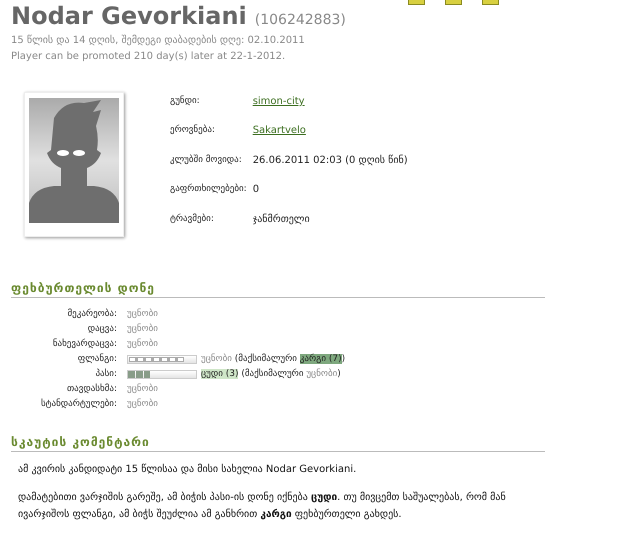 The height and width of the screenshot is (560, 631). What do you see at coordinates (330, 161) in the screenshot?
I see `info-value: 26.06.2011 02:03 (0 დღის წინ)` at bounding box center [330, 161].